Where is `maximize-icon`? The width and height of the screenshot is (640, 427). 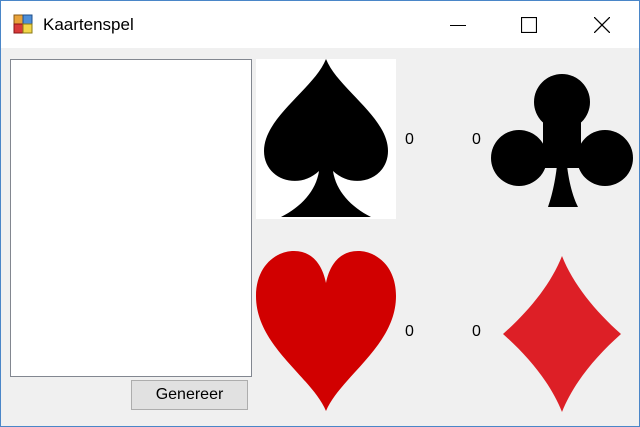 maximize-icon is located at coordinates (529, 24).